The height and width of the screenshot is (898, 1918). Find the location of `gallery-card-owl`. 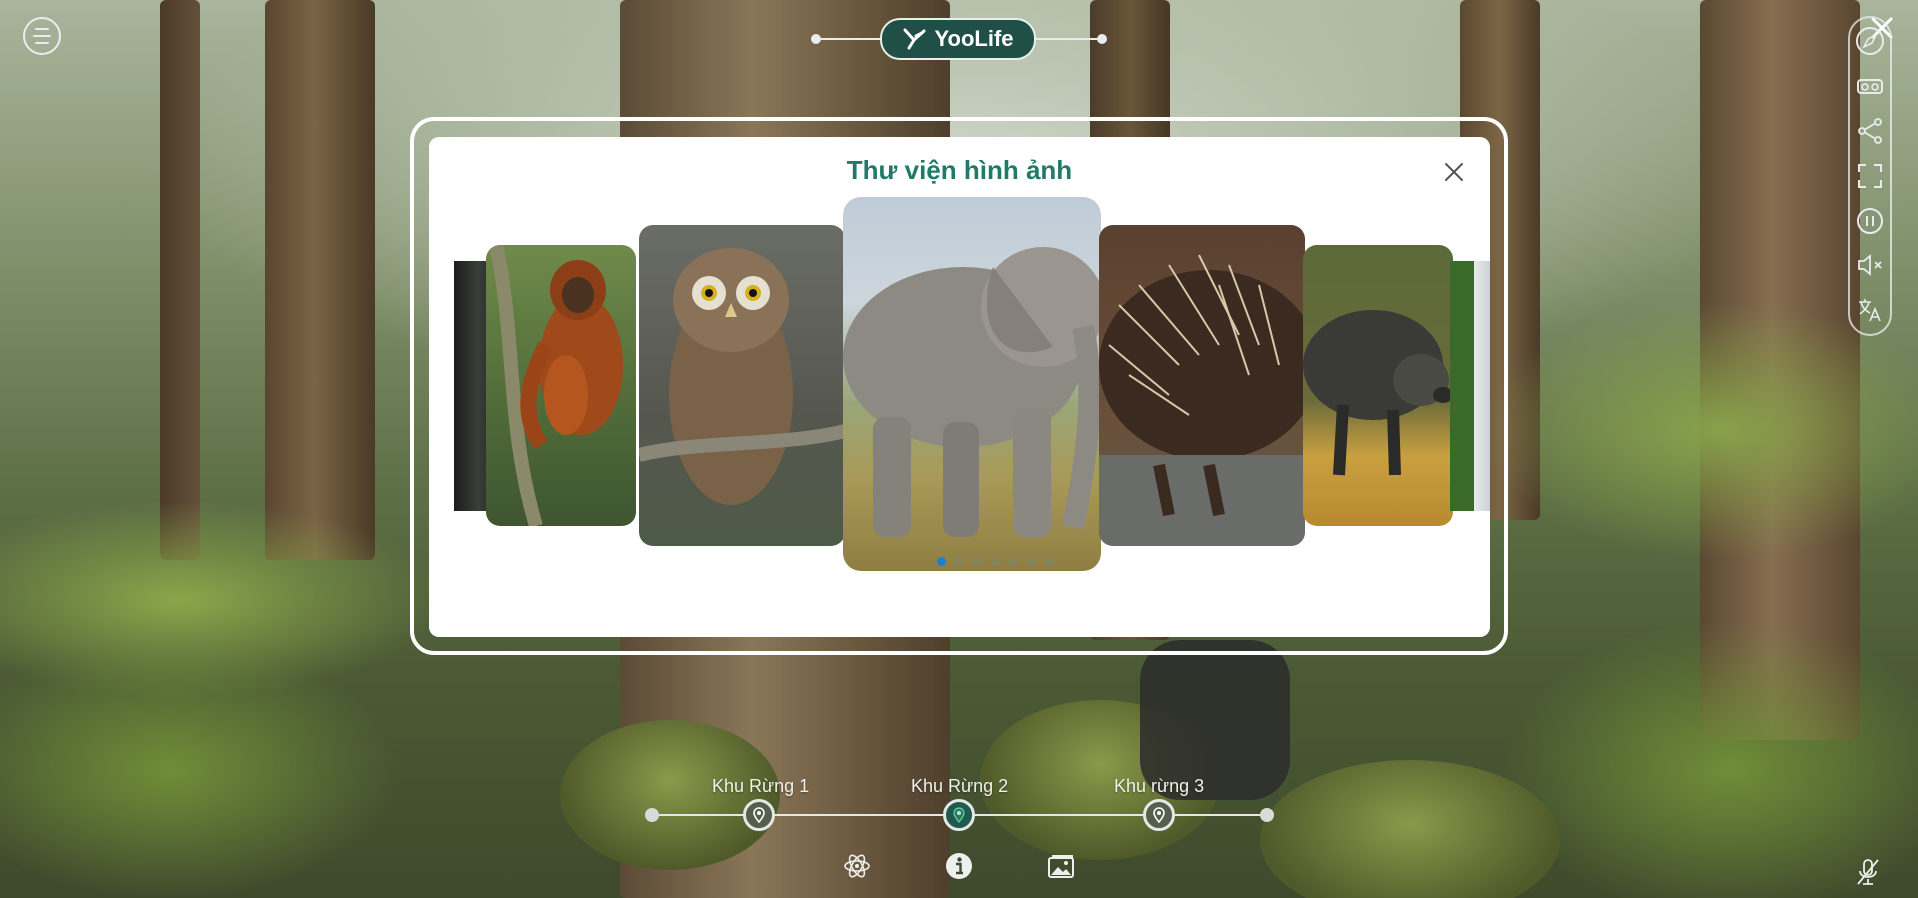

gallery-card-owl is located at coordinates (742, 385).